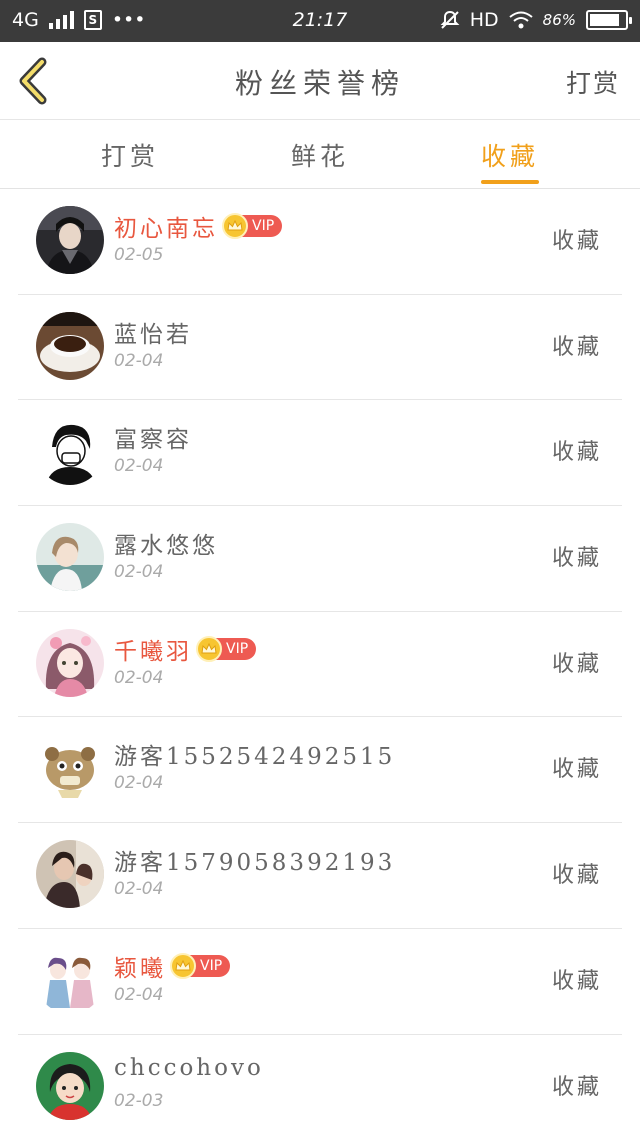  What do you see at coordinates (484, 20) in the screenshot?
I see `hd-label: HD` at bounding box center [484, 20].